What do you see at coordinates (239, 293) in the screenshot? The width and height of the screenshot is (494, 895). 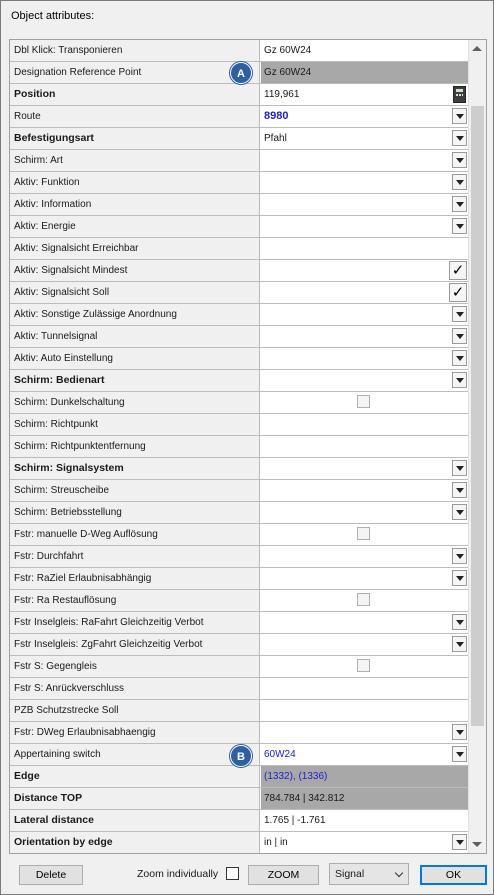 I see `attribute-row: Aktiv: Signalsicht Soll ✓` at bounding box center [239, 293].